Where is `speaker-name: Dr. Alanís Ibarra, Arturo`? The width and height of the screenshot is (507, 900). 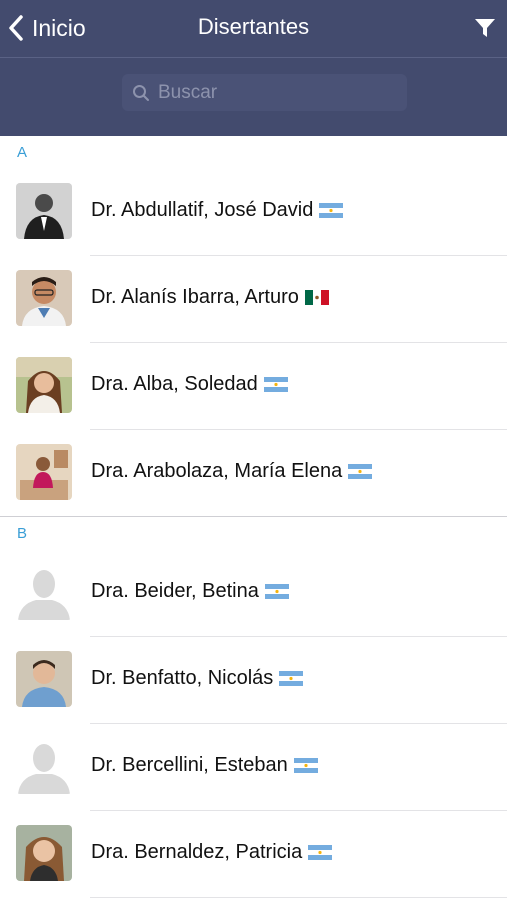 speaker-name: Dr. Alanís Ibarra, Arturo is located at coordinates (195, 297).